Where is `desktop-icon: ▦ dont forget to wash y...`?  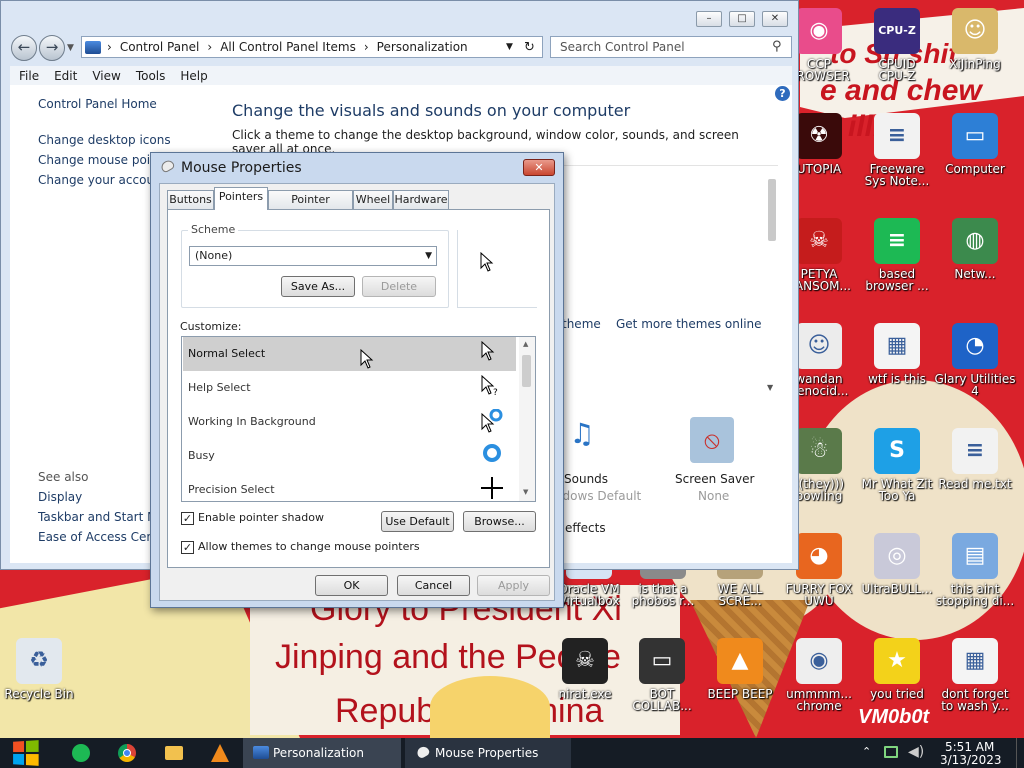
desktop-icon: ▦ dont forget to wash y... is located at coordinates (975, 675).